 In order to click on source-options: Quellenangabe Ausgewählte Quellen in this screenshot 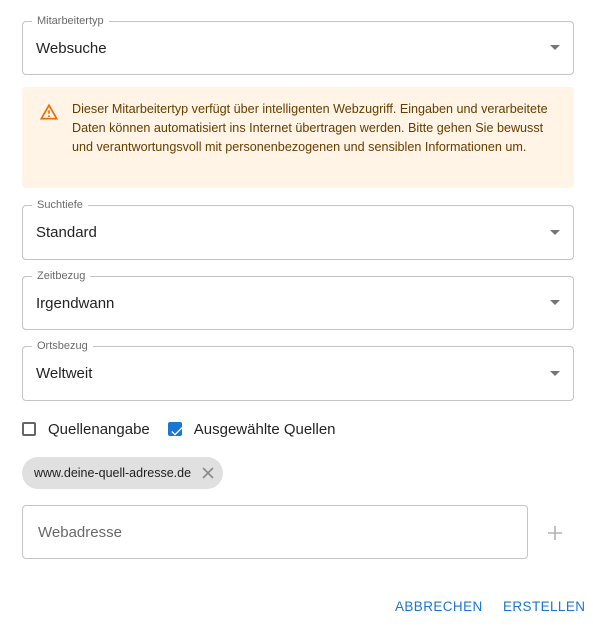, I will do `click(188, 429)`.